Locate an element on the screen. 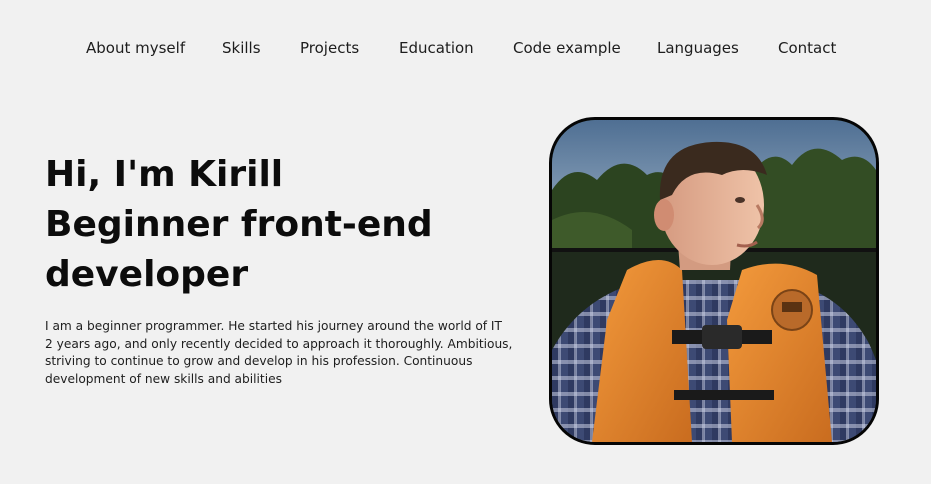  nav-link-contact: Contact is located at coordinates (807, 48).